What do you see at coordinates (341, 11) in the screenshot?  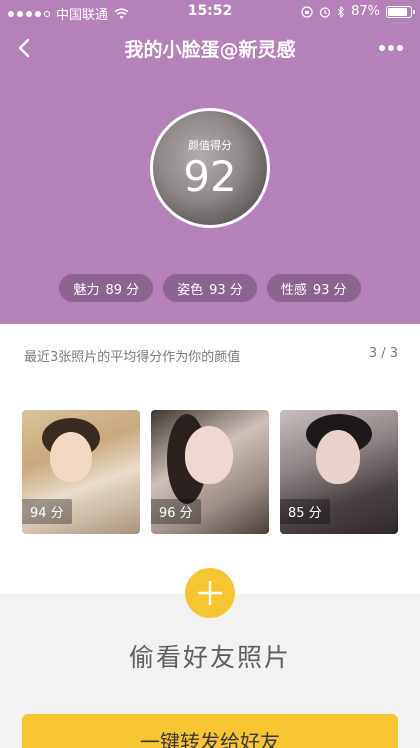 I see `bluetooth-icon` at bounding box center [341, 11].